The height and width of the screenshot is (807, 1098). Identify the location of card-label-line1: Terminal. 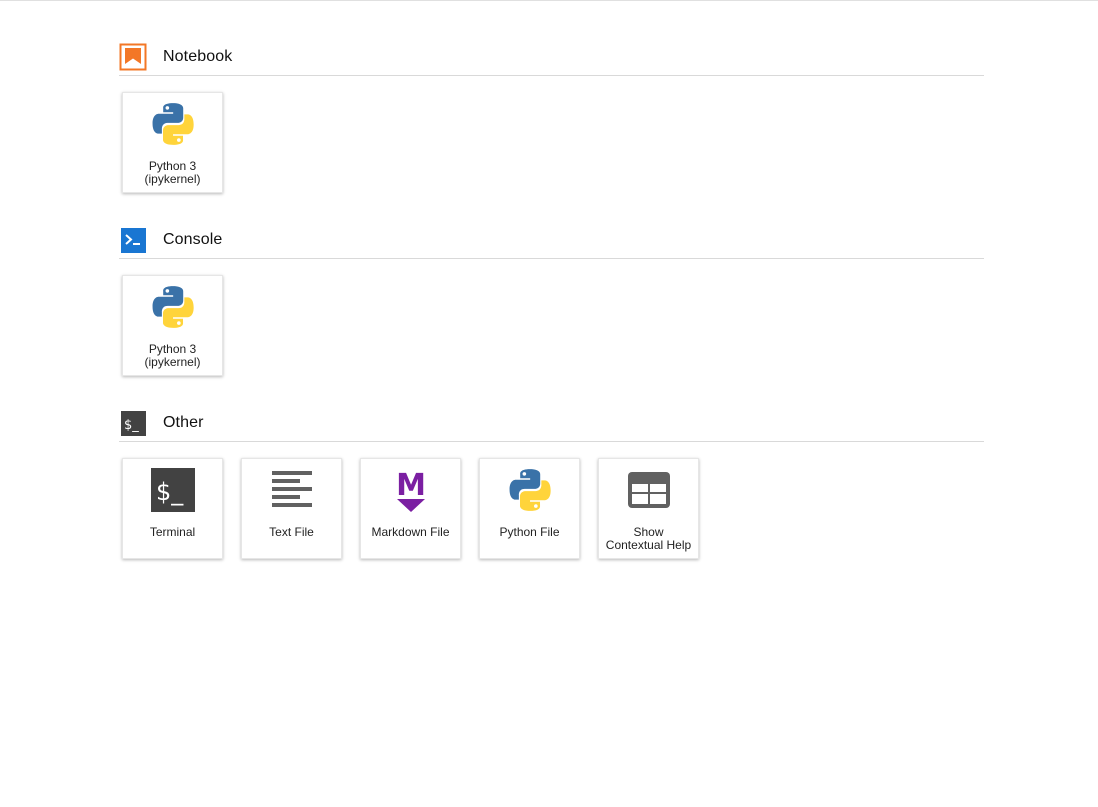
(172, 532).